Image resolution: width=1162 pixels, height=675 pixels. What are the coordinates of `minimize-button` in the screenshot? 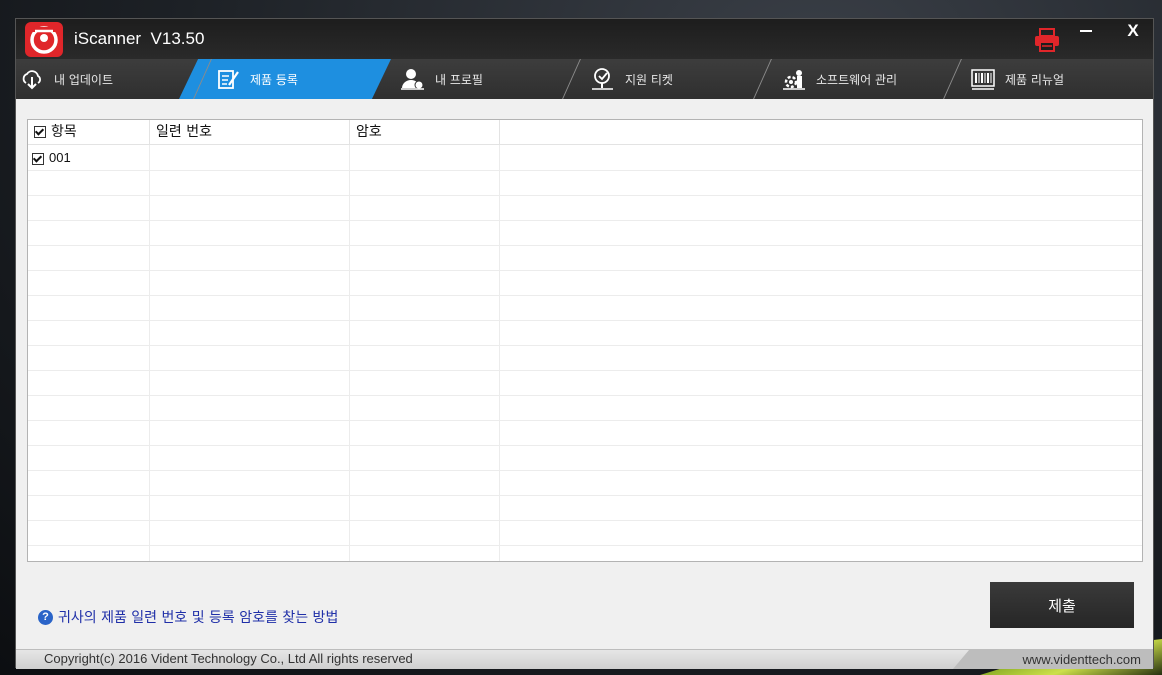 It's located at (1087, 32).